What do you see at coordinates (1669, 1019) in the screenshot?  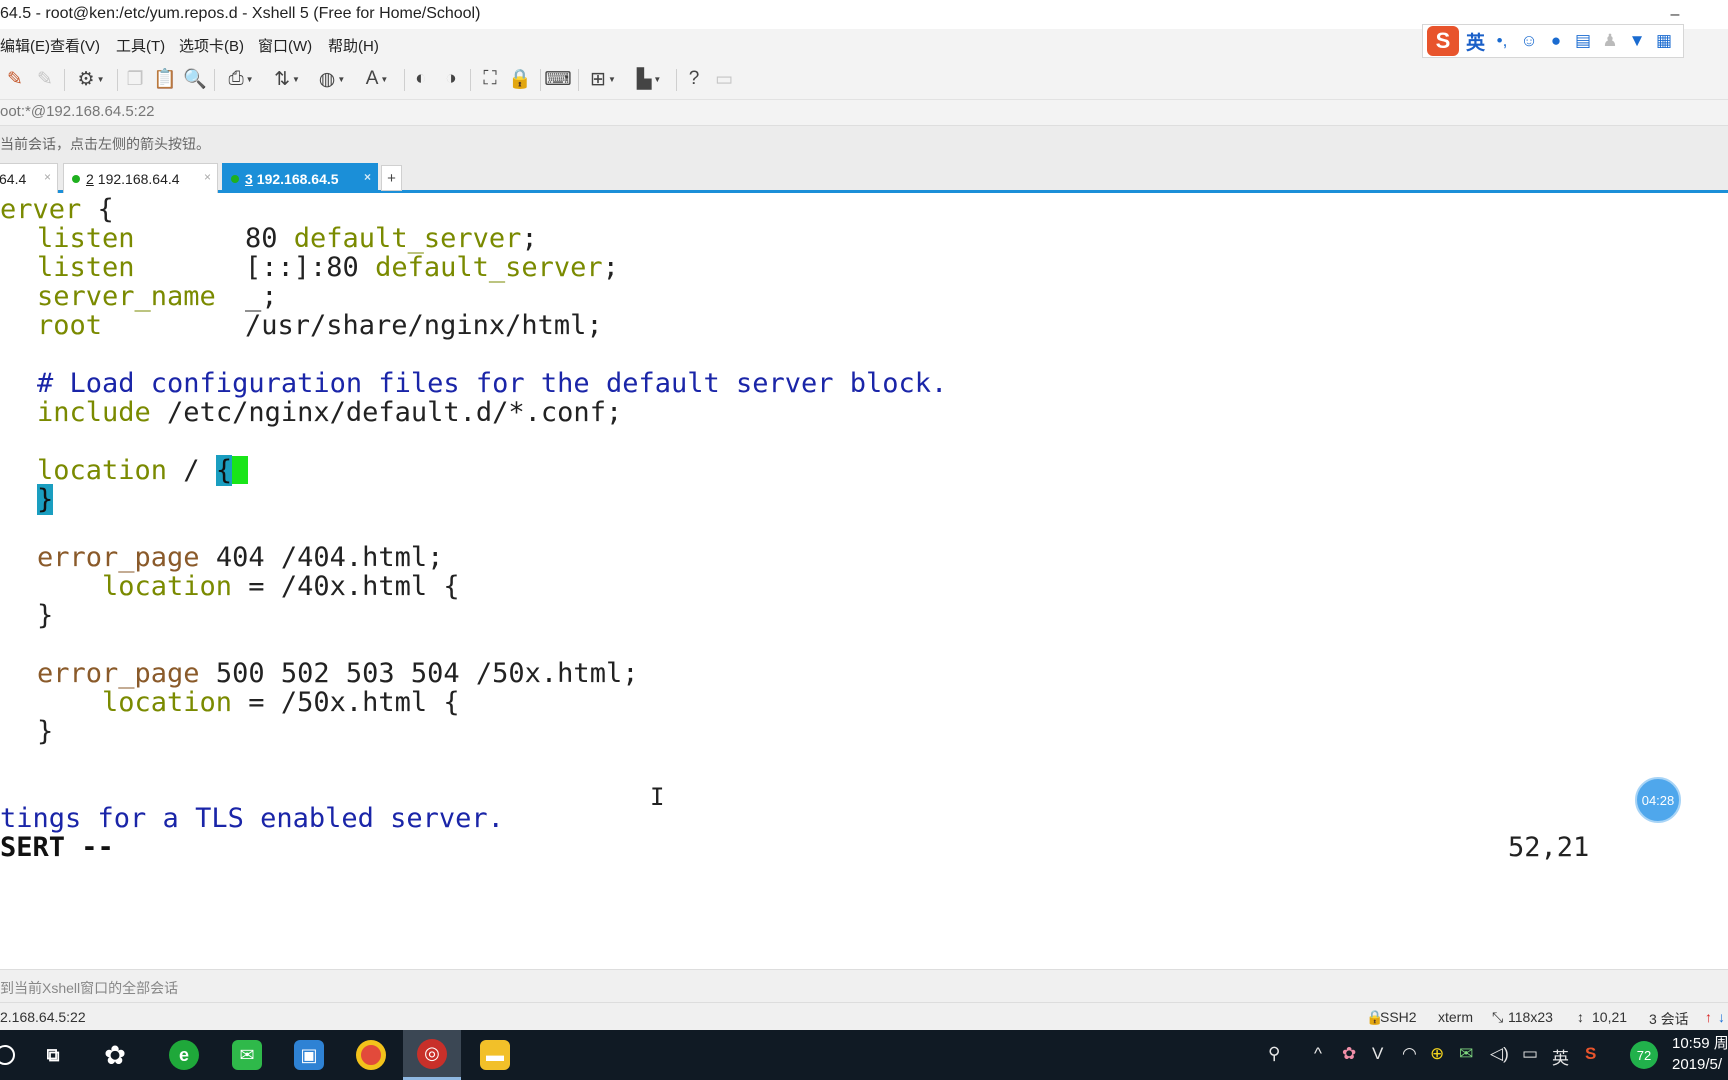 I see `status-sessions: 3 会话` at bounding box center [1669, 1019].